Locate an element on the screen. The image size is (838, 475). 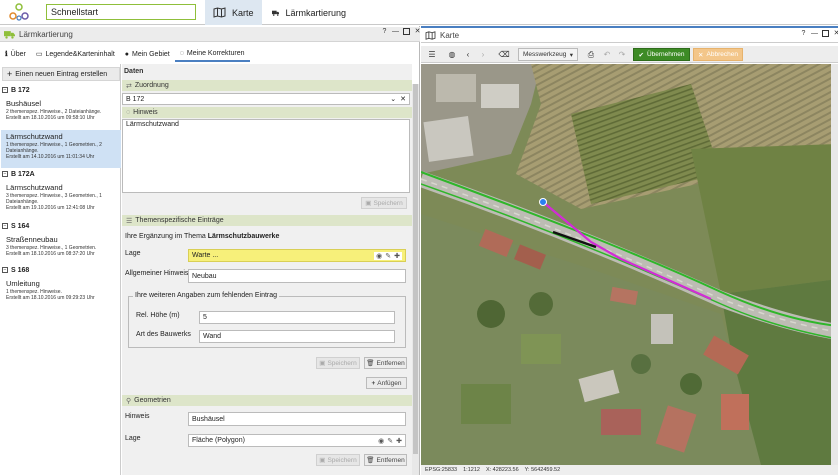
eraser-icon: ⌫ is located at coordinates (504, 54).